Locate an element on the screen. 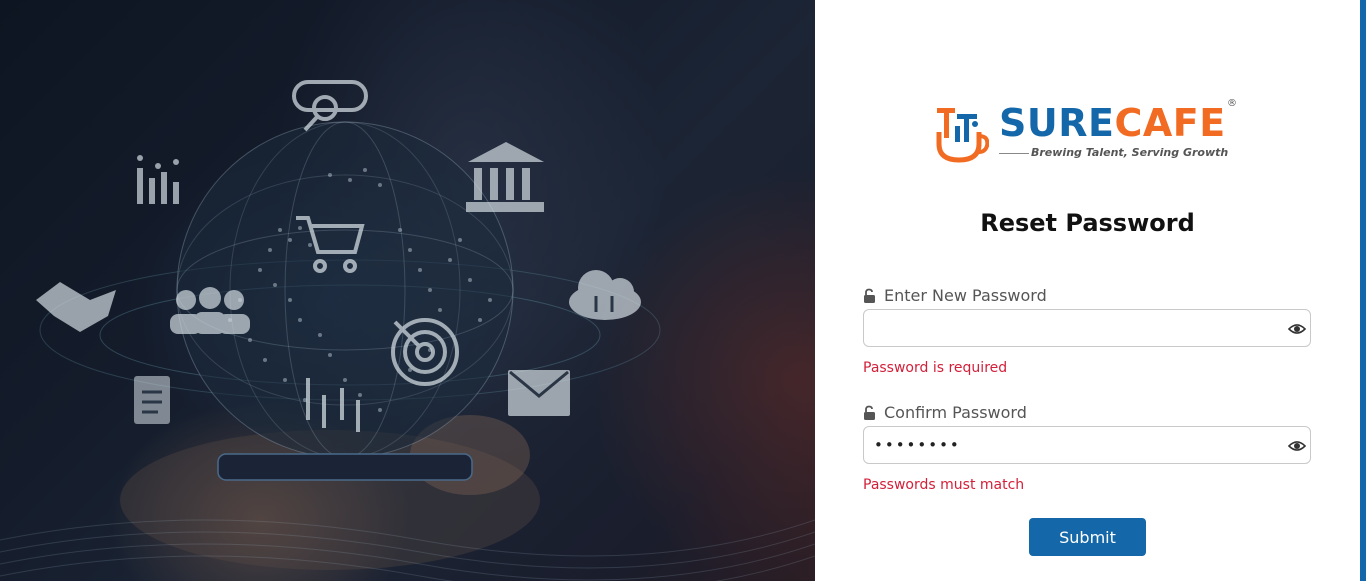  globe-icon is located at coordinates (345, 290).